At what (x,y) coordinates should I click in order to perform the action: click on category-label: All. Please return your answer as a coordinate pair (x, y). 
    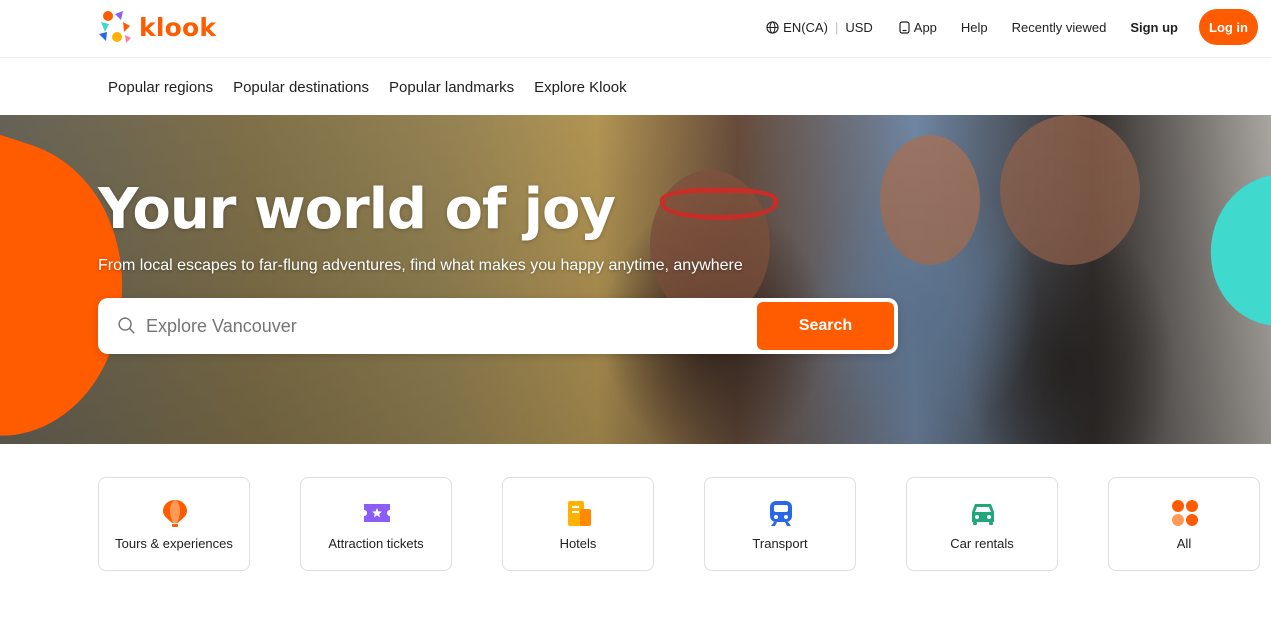
    Looking at the image, I should click on (1184, 543).